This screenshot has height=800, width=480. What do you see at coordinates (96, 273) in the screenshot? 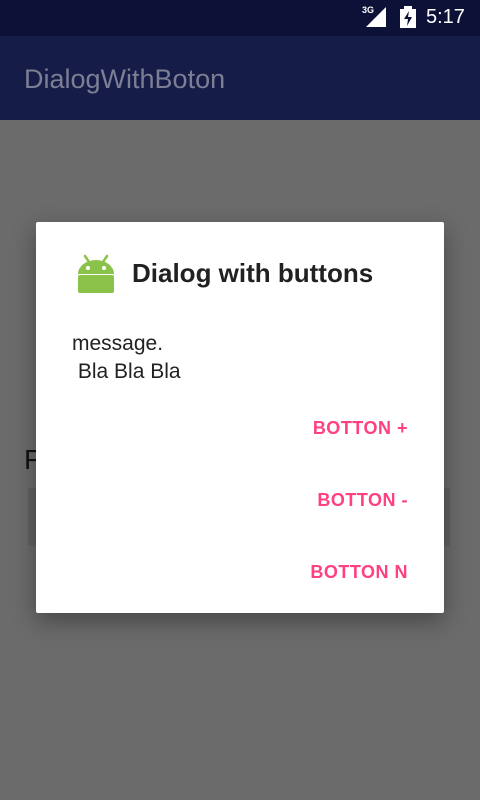
I see `android-robot-icon` at bounding box center [96, 273].